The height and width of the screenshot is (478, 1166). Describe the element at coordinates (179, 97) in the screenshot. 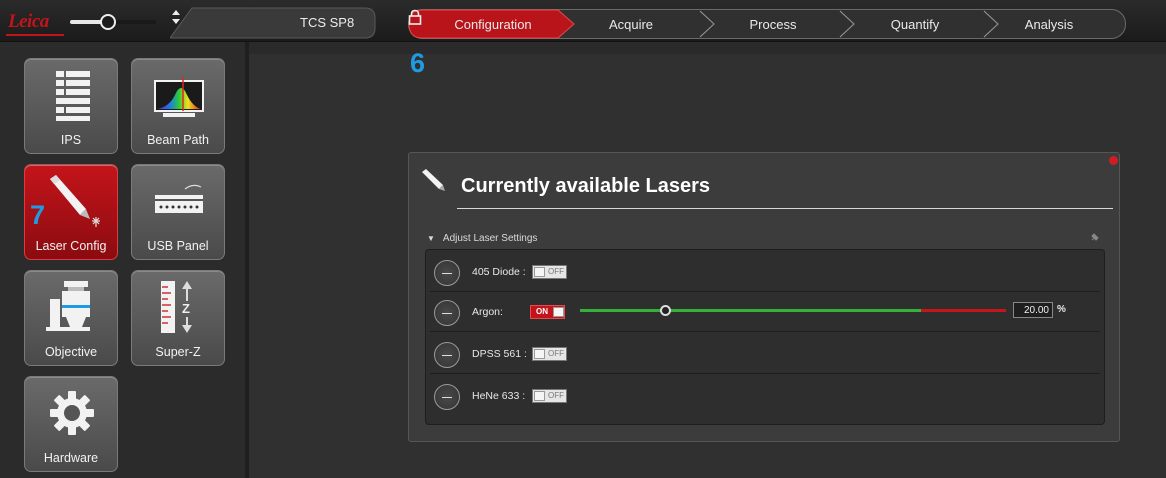

I see `spectrum-icon` at that location.